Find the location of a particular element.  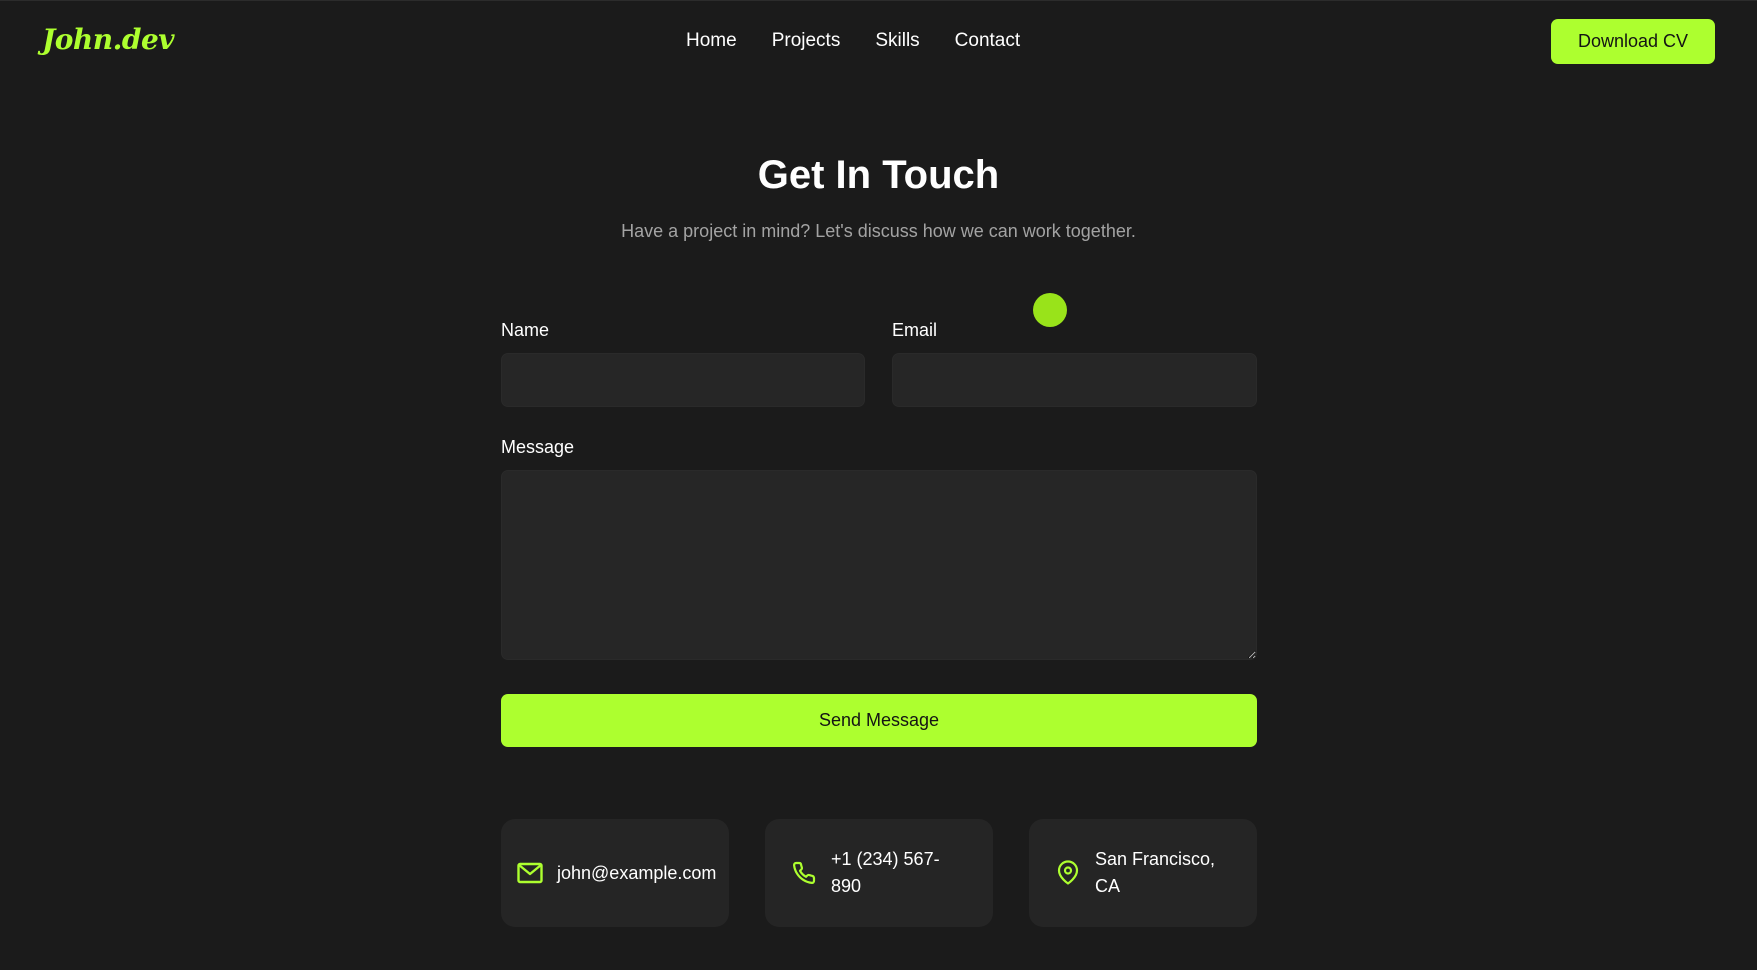

name-label: Name is located at coordinates (525, 330).